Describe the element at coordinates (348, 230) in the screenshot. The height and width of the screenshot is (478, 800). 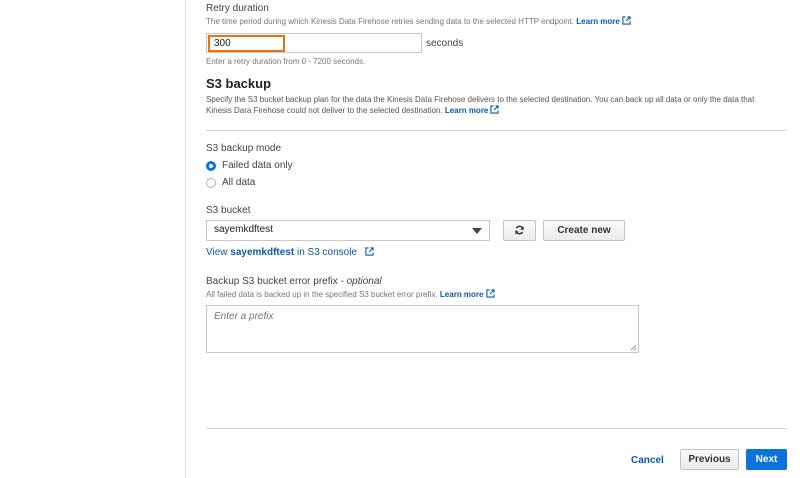
I see `s3-bucket-select: sayemkdftest` at that location.